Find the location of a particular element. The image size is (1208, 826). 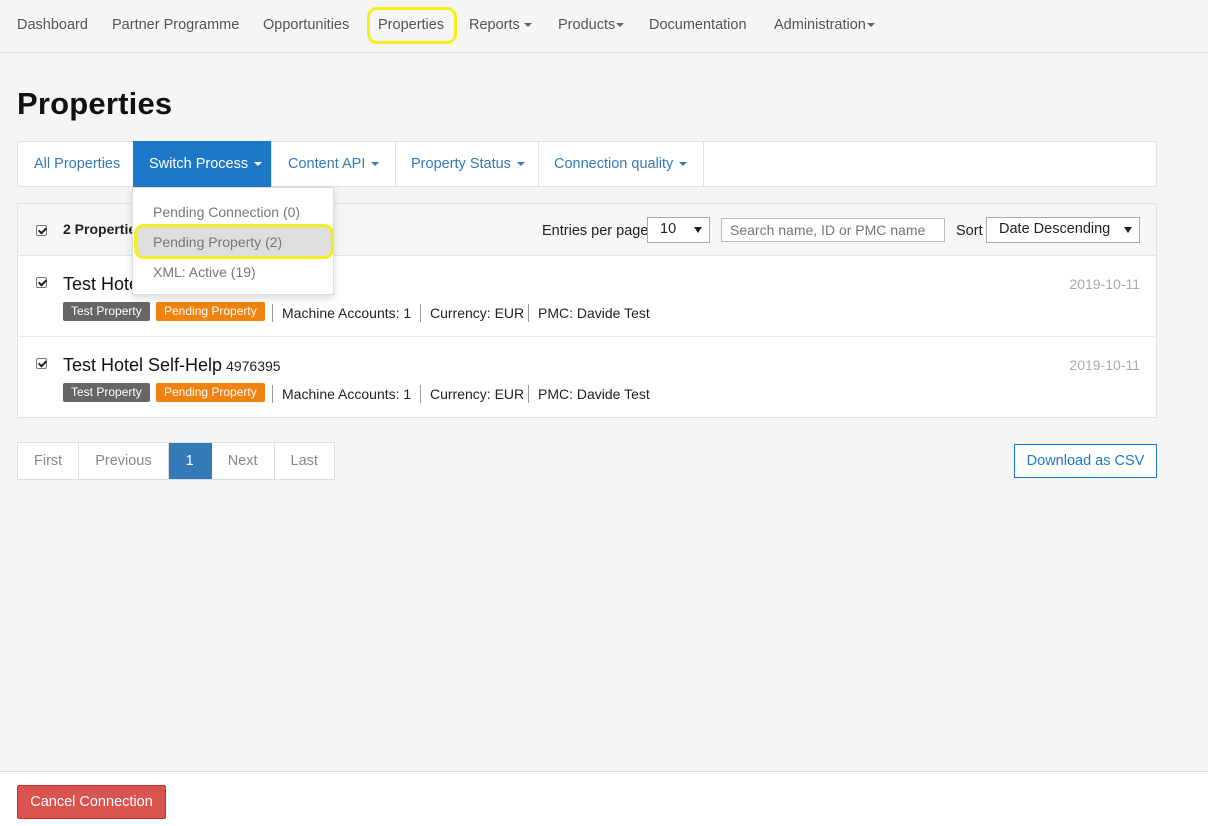

nav-products: Products is located at coordinates (591, 25).